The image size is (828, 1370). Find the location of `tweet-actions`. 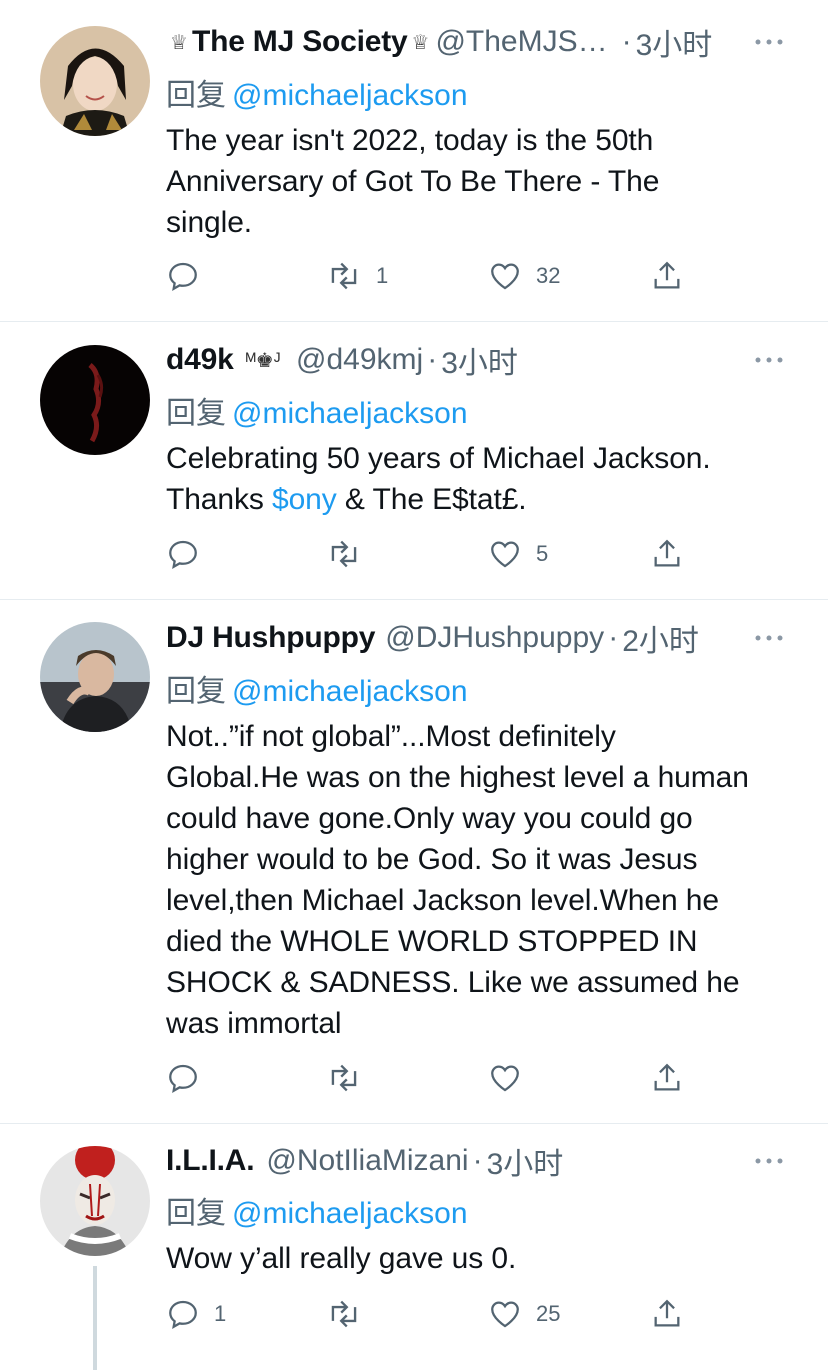

tweet-actions is located at coordinates (436, 1078).